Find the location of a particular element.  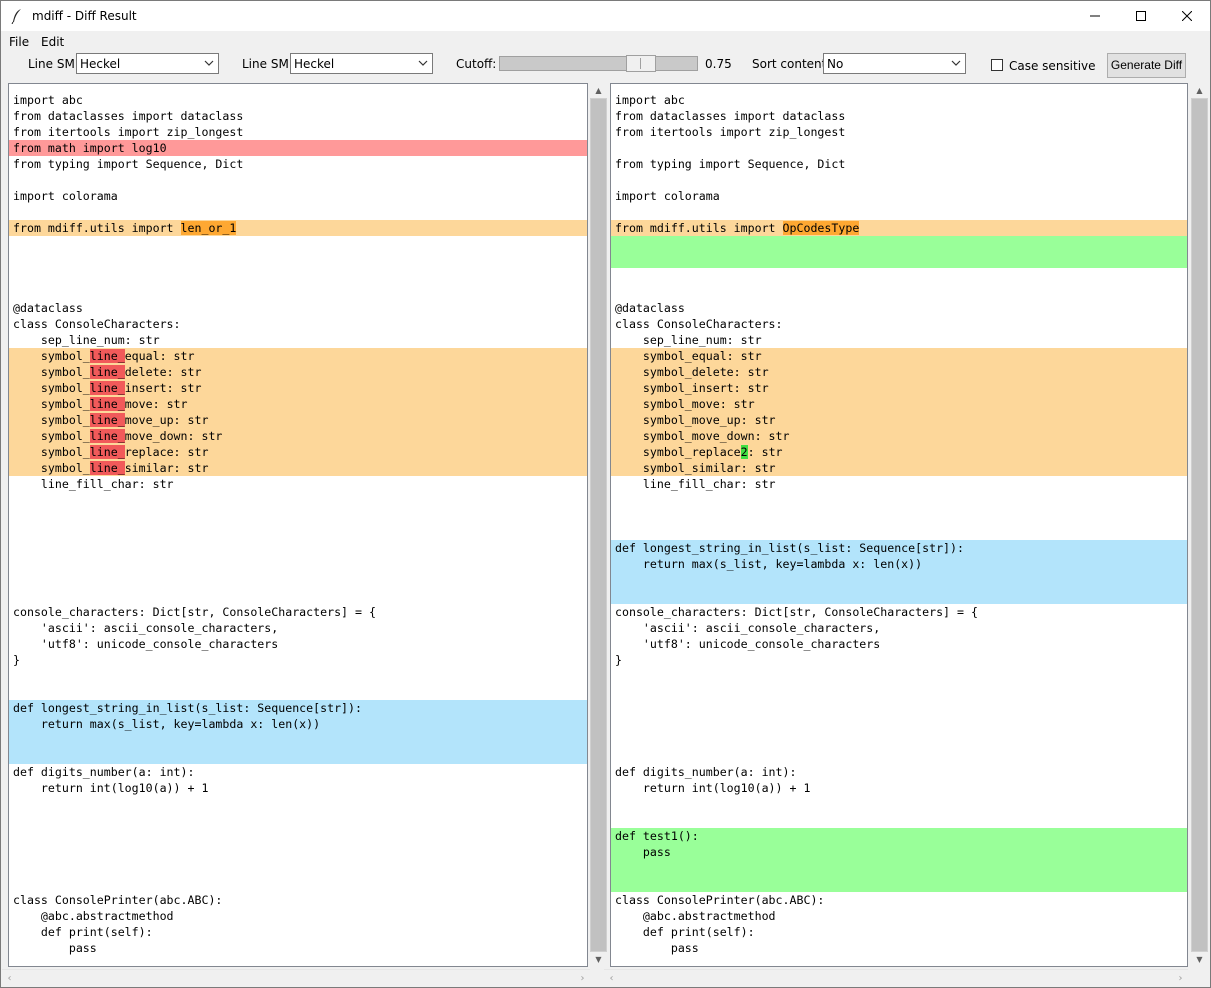

code-line: } is located at coordinates (618, 660).